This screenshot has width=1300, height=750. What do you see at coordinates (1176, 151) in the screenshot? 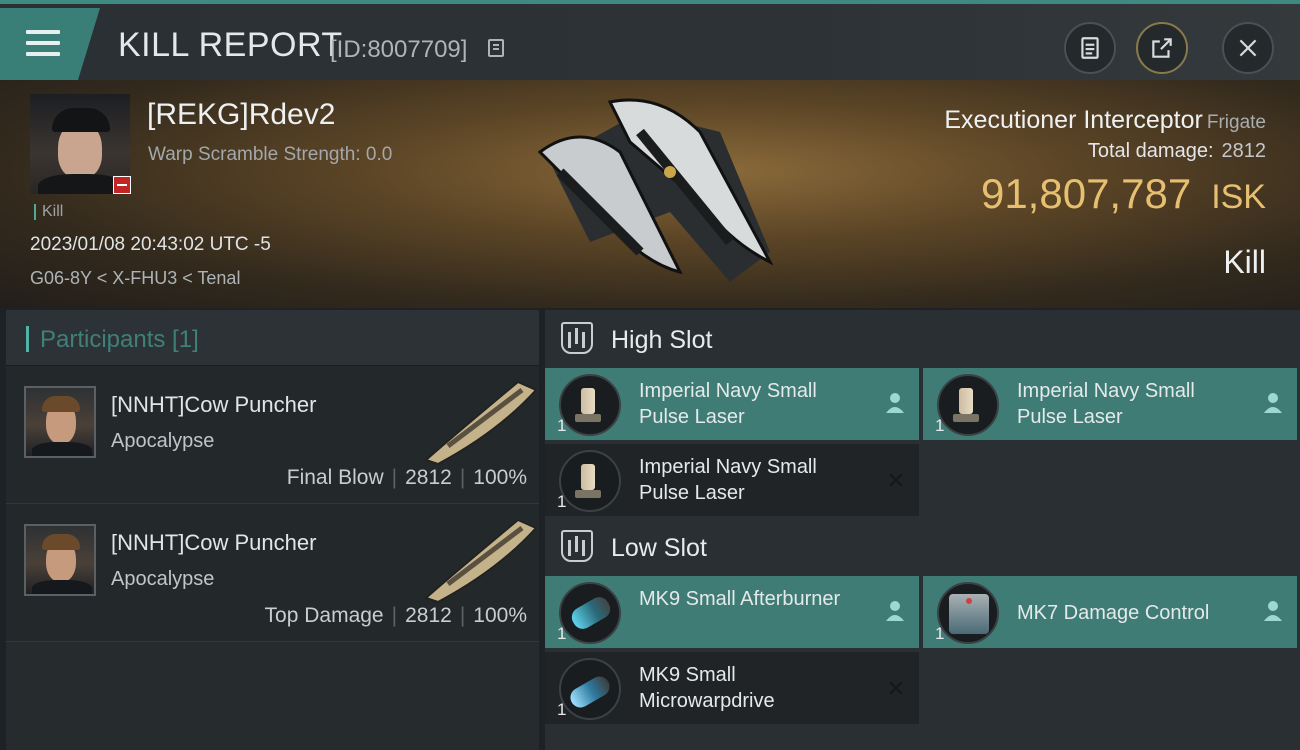
I see `total-damage: Total damage: 2812` at bounding box center [1176, 151].